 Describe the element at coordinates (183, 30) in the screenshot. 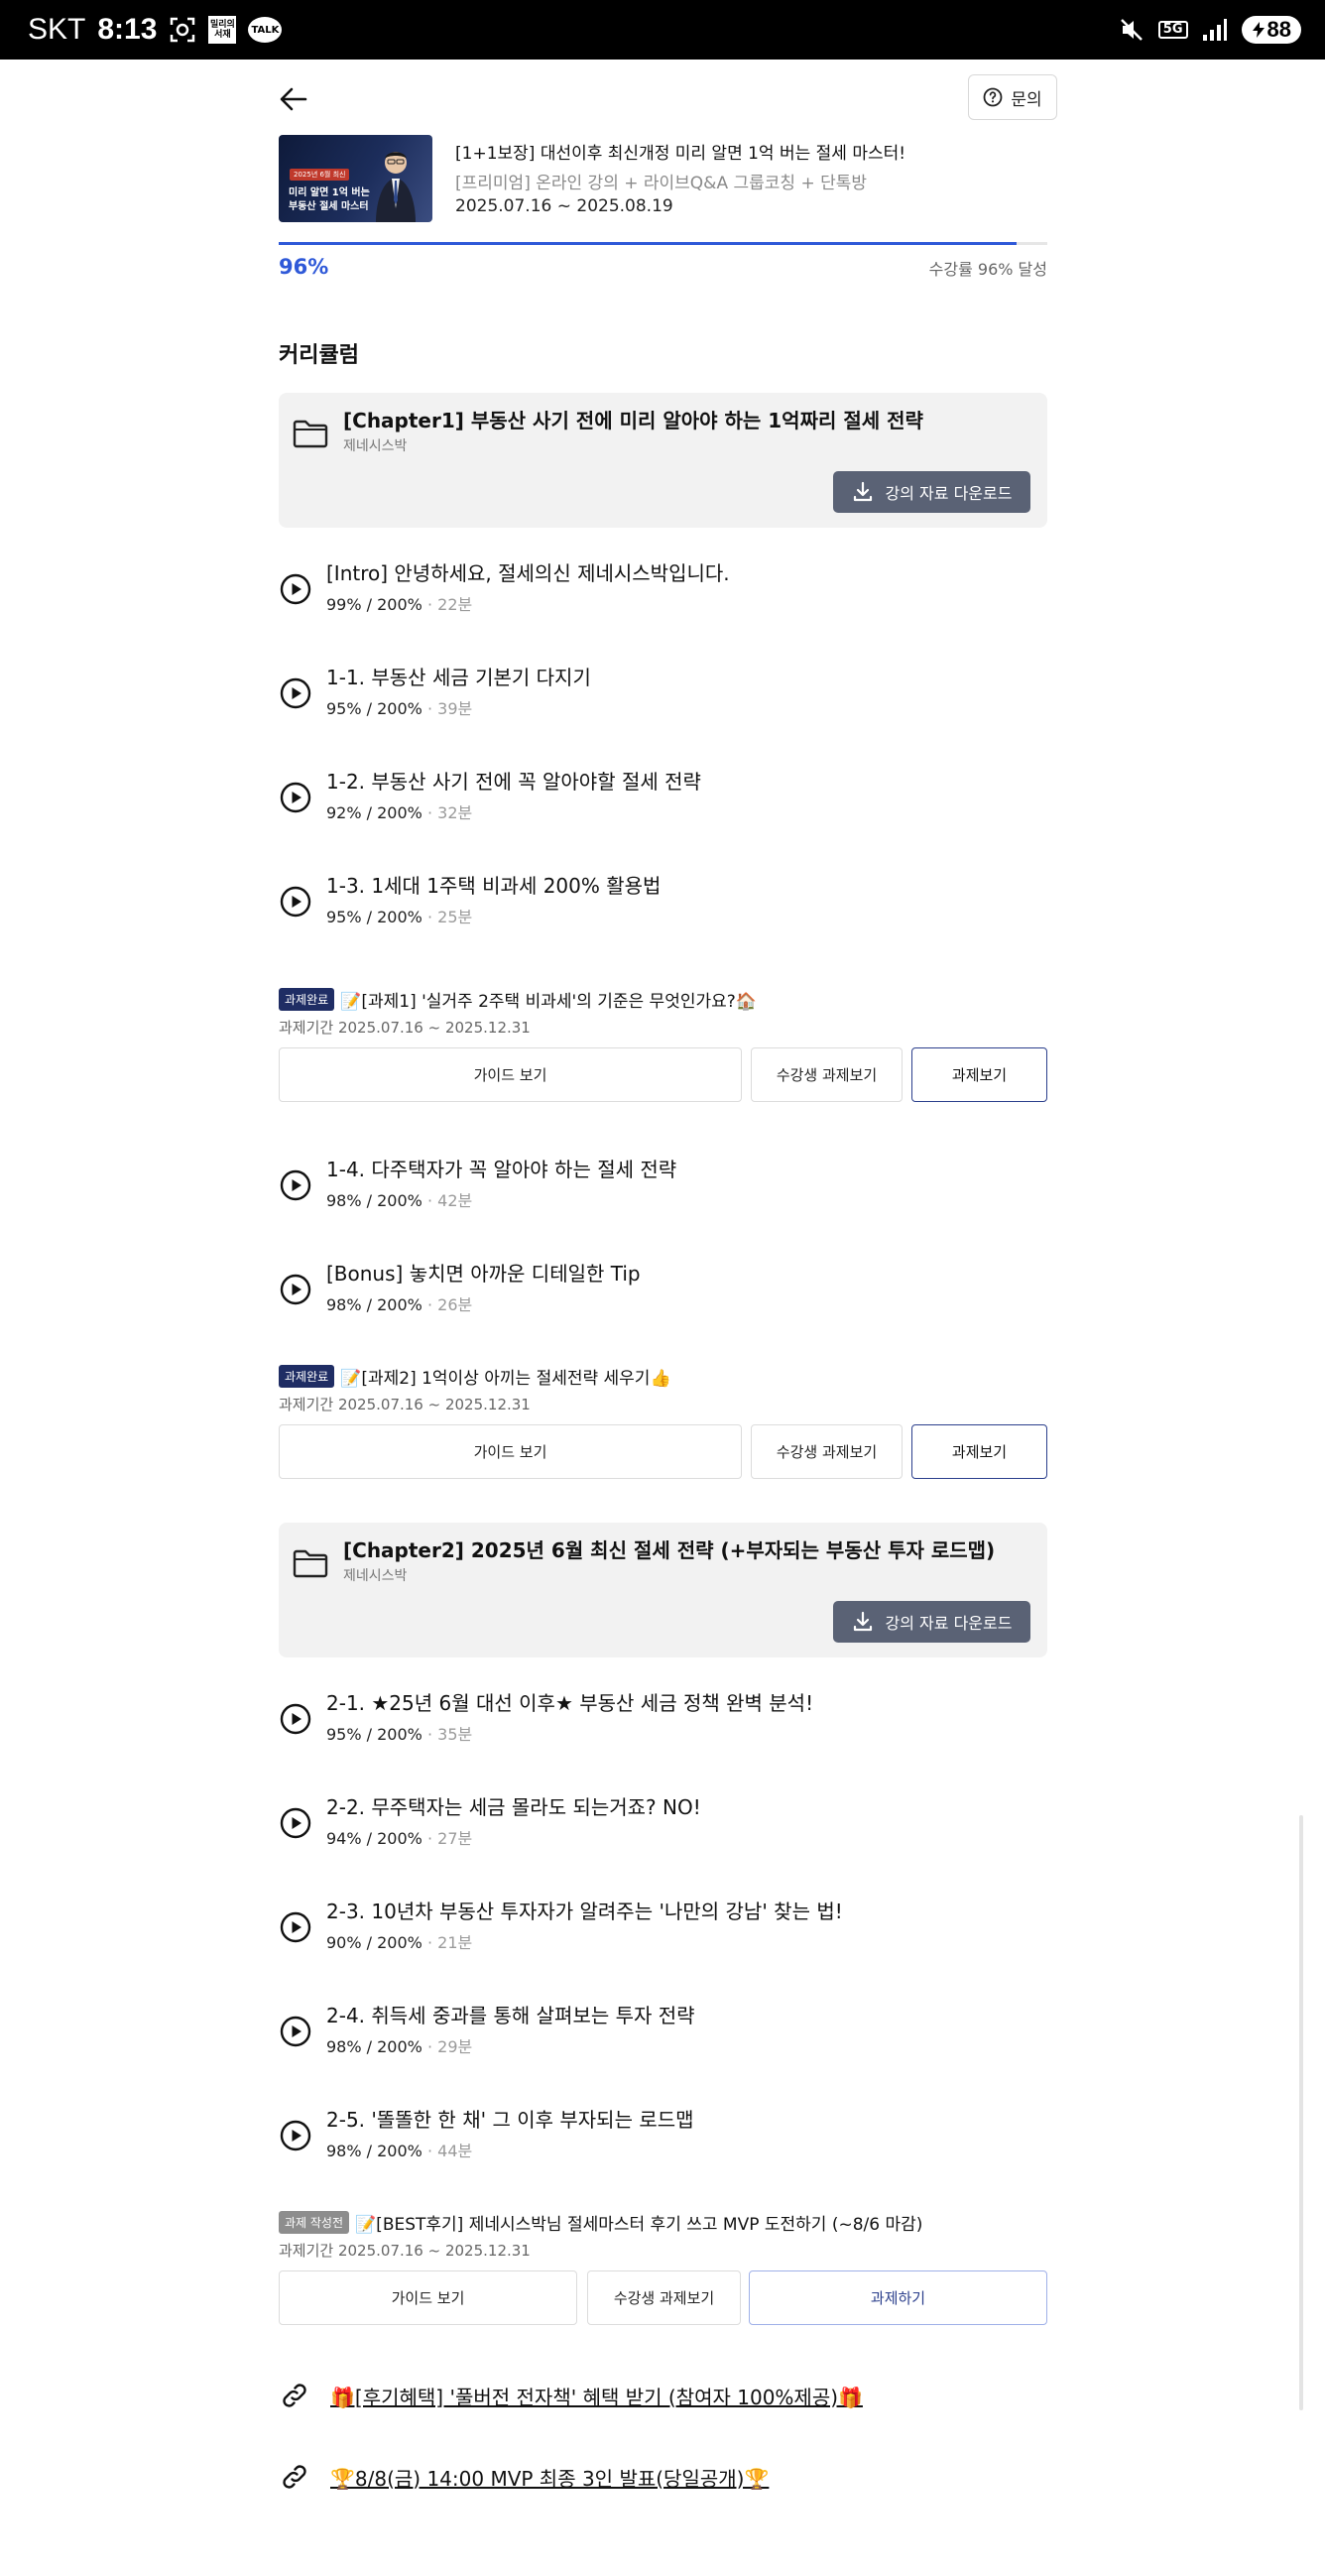

I see `screenshot-icon` at that location.